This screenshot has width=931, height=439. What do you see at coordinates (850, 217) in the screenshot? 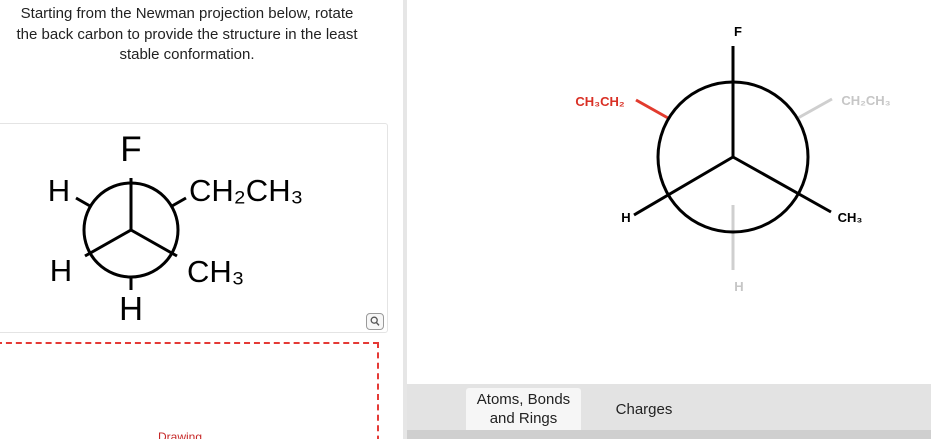
I see `editor-label-ch3: CH₃` at bounding box center [850, 217].